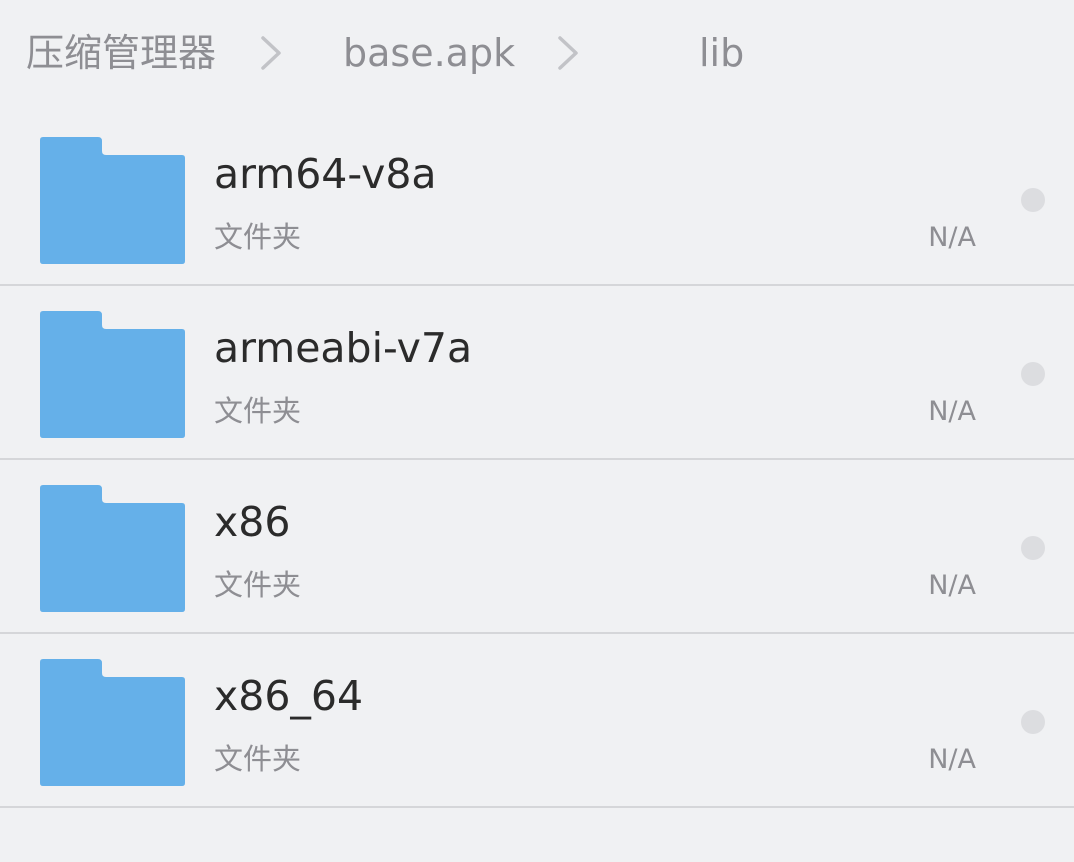 Image resolution: width=1074 pixels, height=862 pixels. Describe the element at coordinates (289, 696) in the screenshot. I see `file-name: x86_64` at that location.